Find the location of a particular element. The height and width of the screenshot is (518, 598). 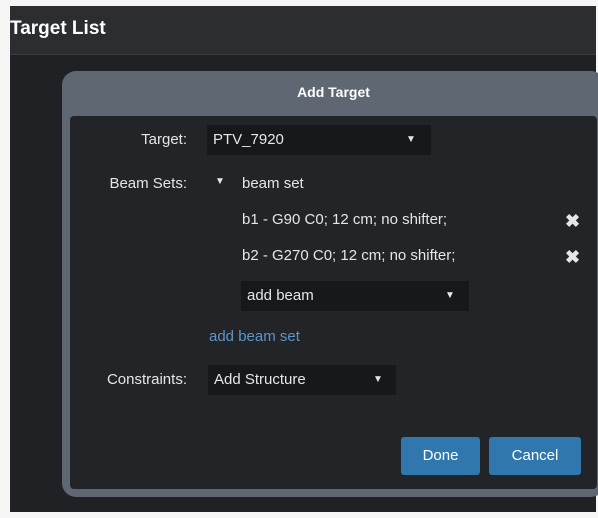

add-beam-set-link: add beam set is located at coordinates (254, 336).